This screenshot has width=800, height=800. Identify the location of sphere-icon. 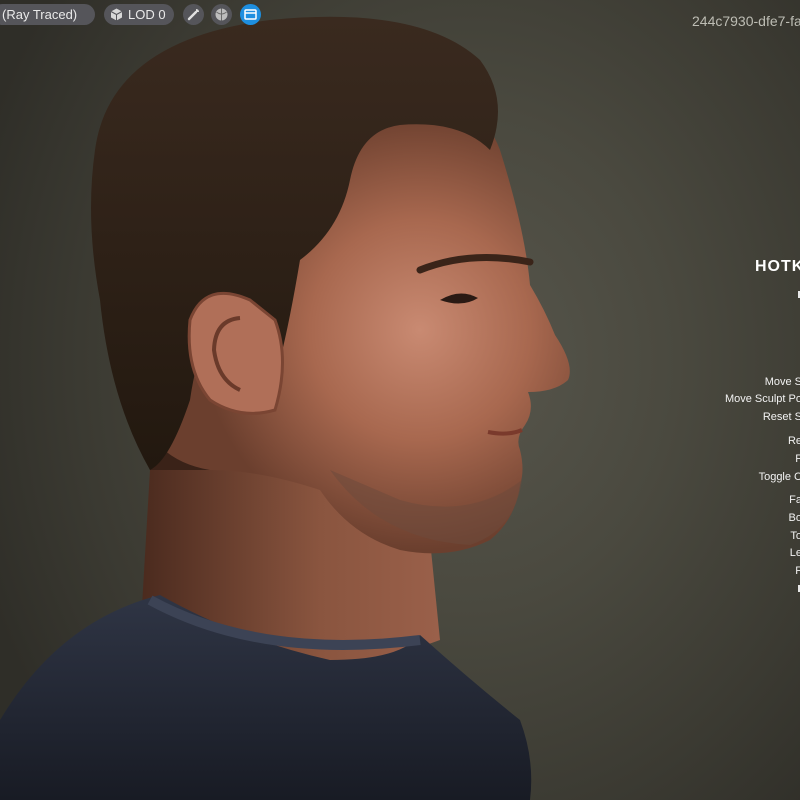
(221, 14).